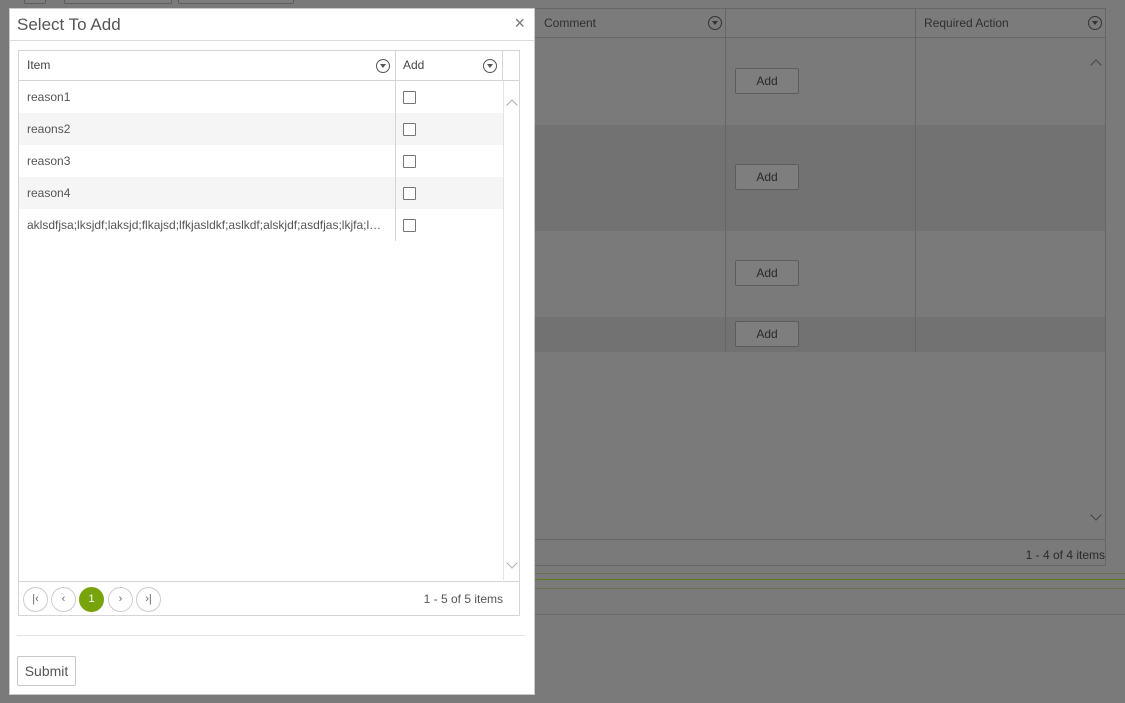  Describe the element at coordinates (261, 97) in the screenshot. I see `table-row: reason1` at that location.